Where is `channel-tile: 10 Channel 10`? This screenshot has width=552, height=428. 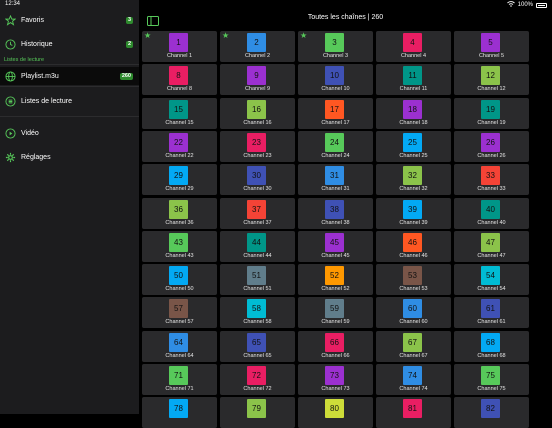 channel-tile: 10 Channel 10 is located at coordinates (335, 80).